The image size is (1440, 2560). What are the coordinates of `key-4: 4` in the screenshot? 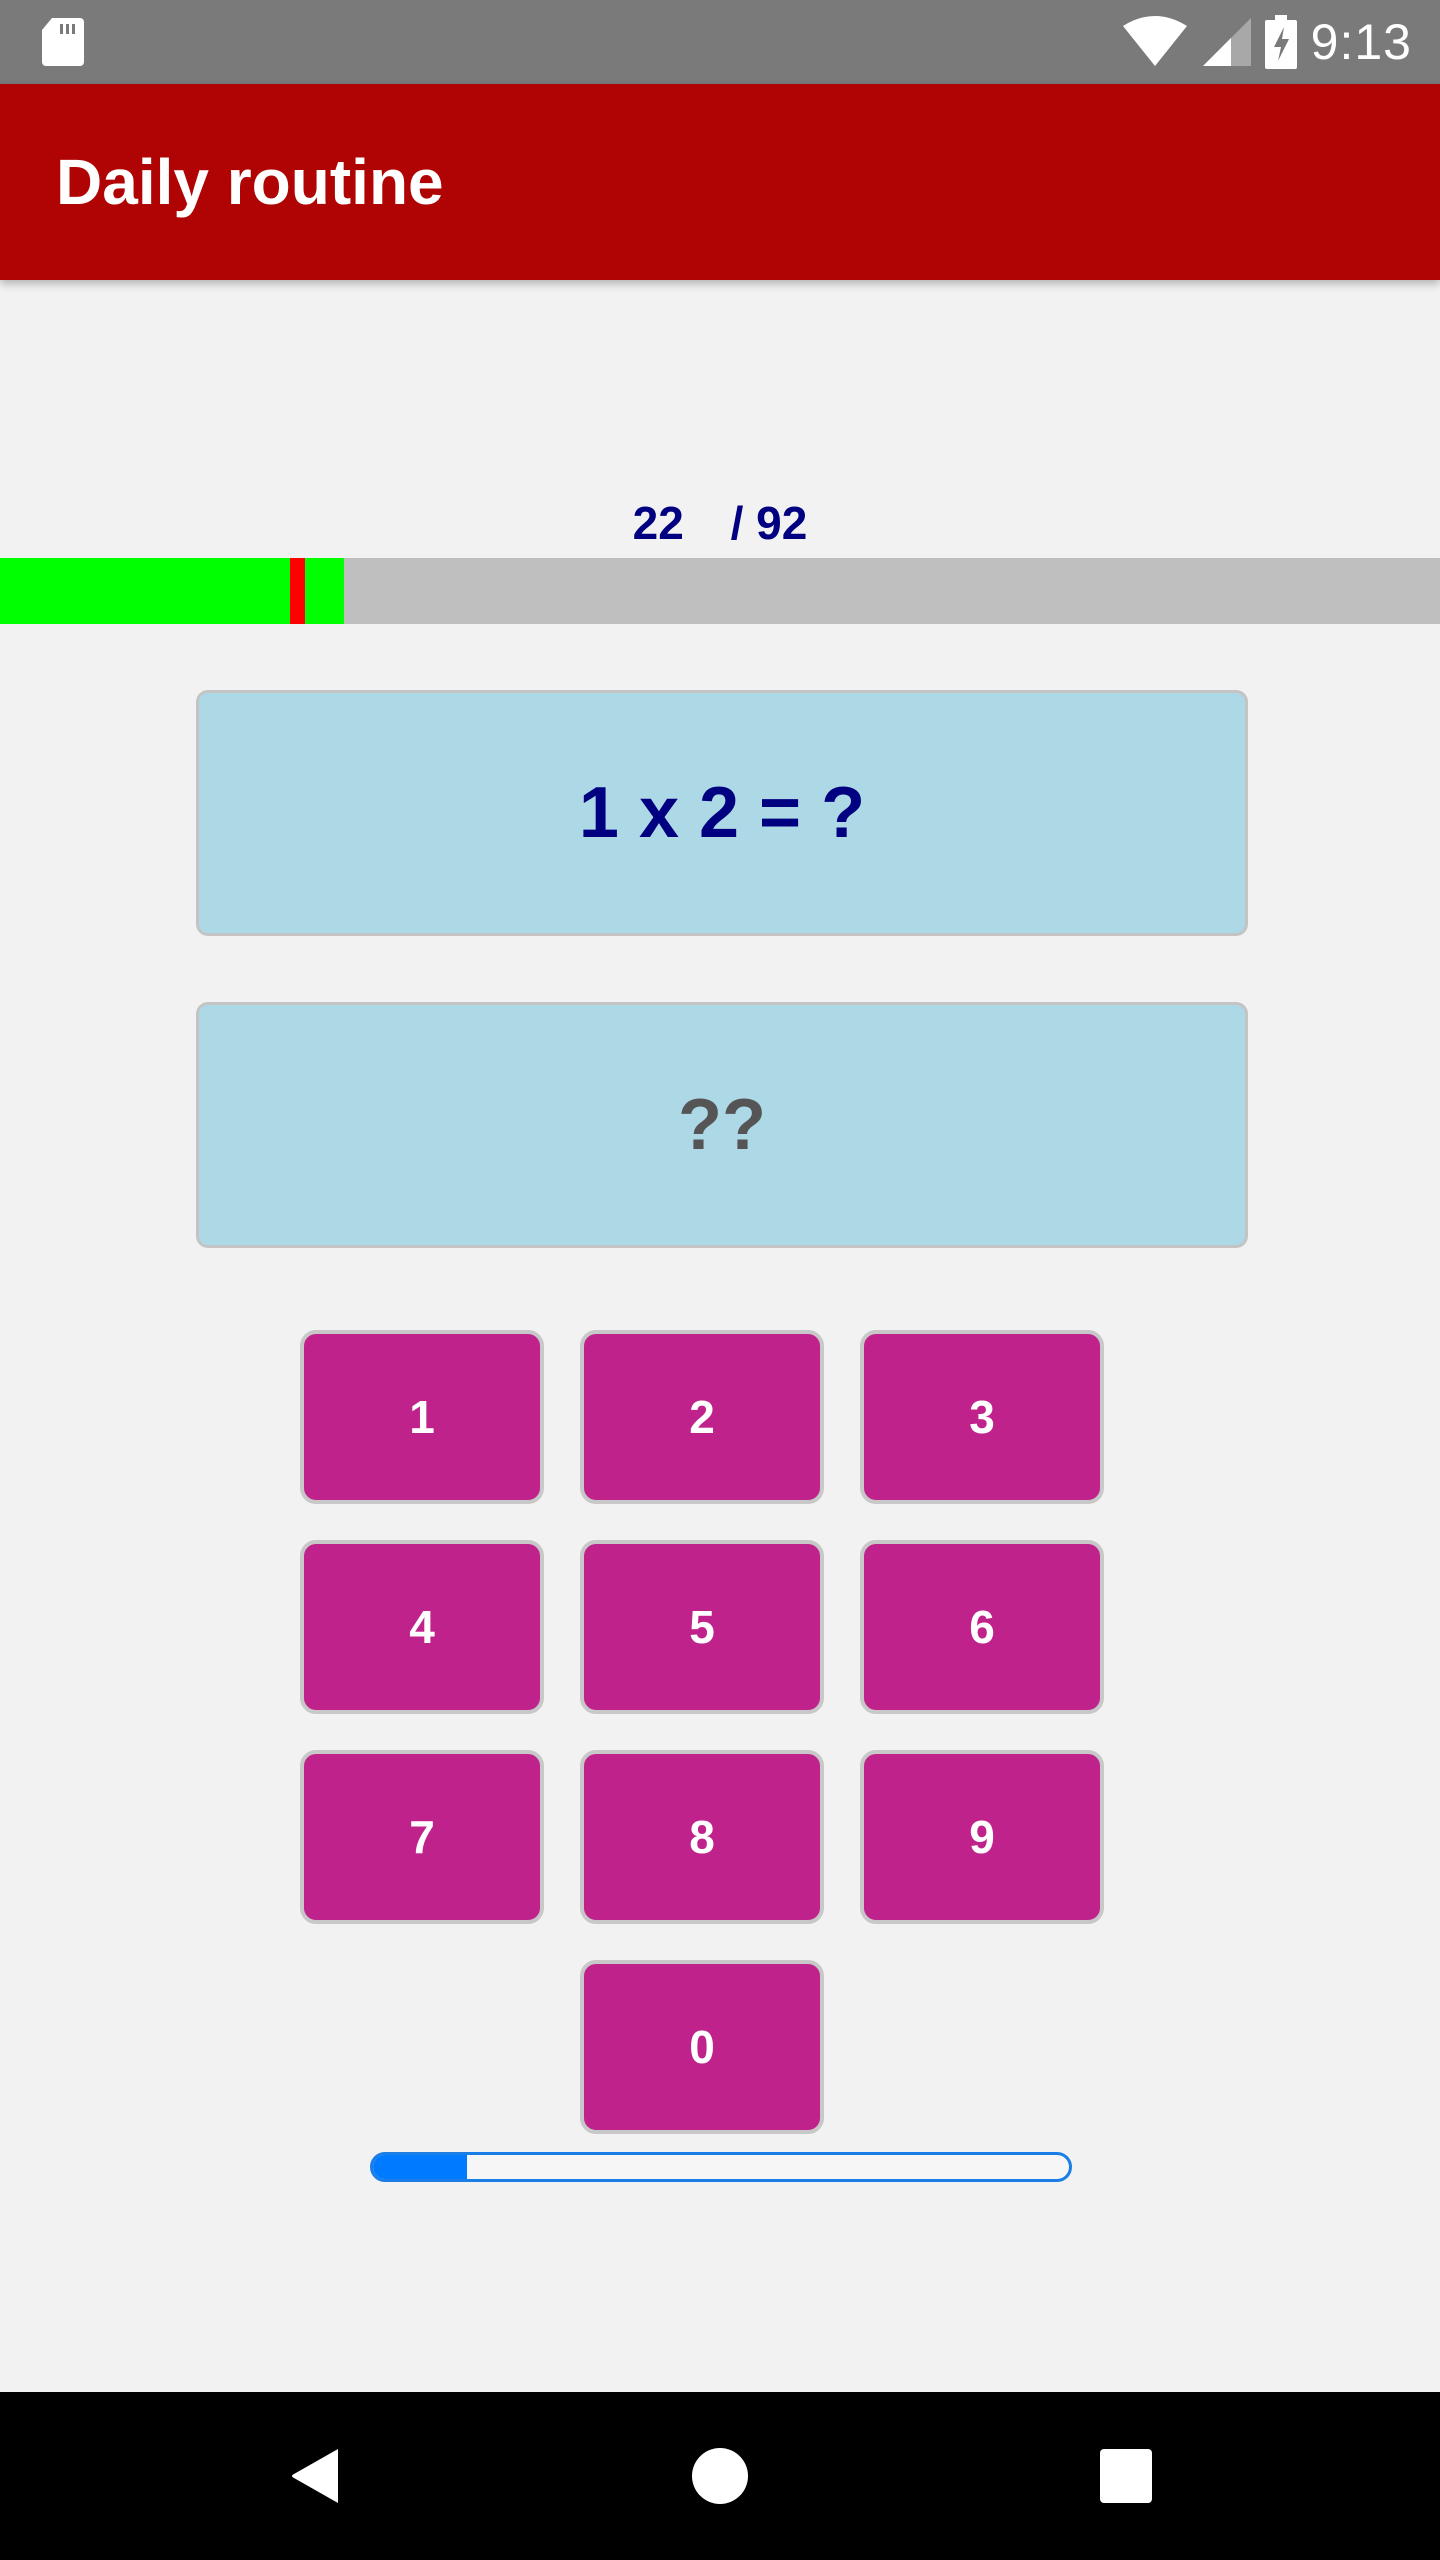 It's located at (422, 1627).